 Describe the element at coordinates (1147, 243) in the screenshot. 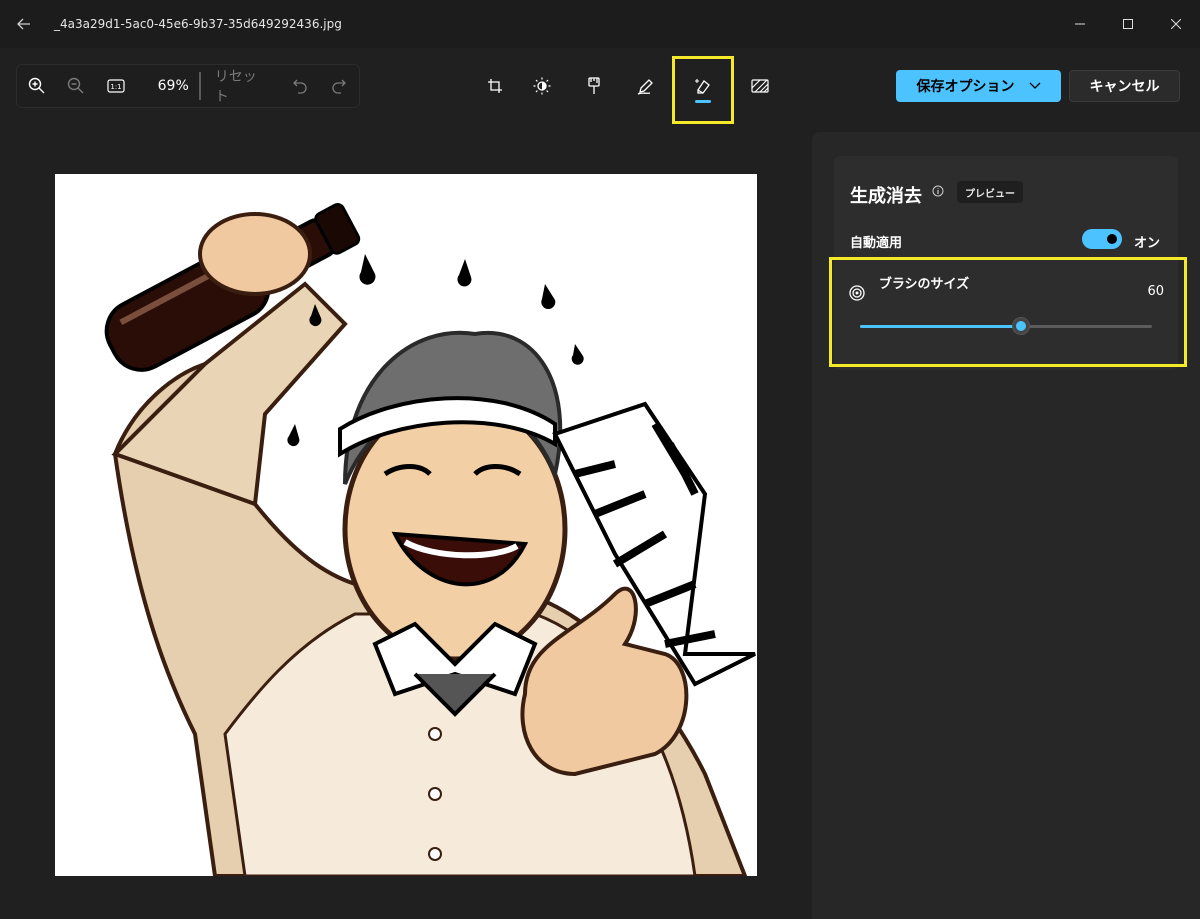

I see `auto-apply-state: オン` at that location.